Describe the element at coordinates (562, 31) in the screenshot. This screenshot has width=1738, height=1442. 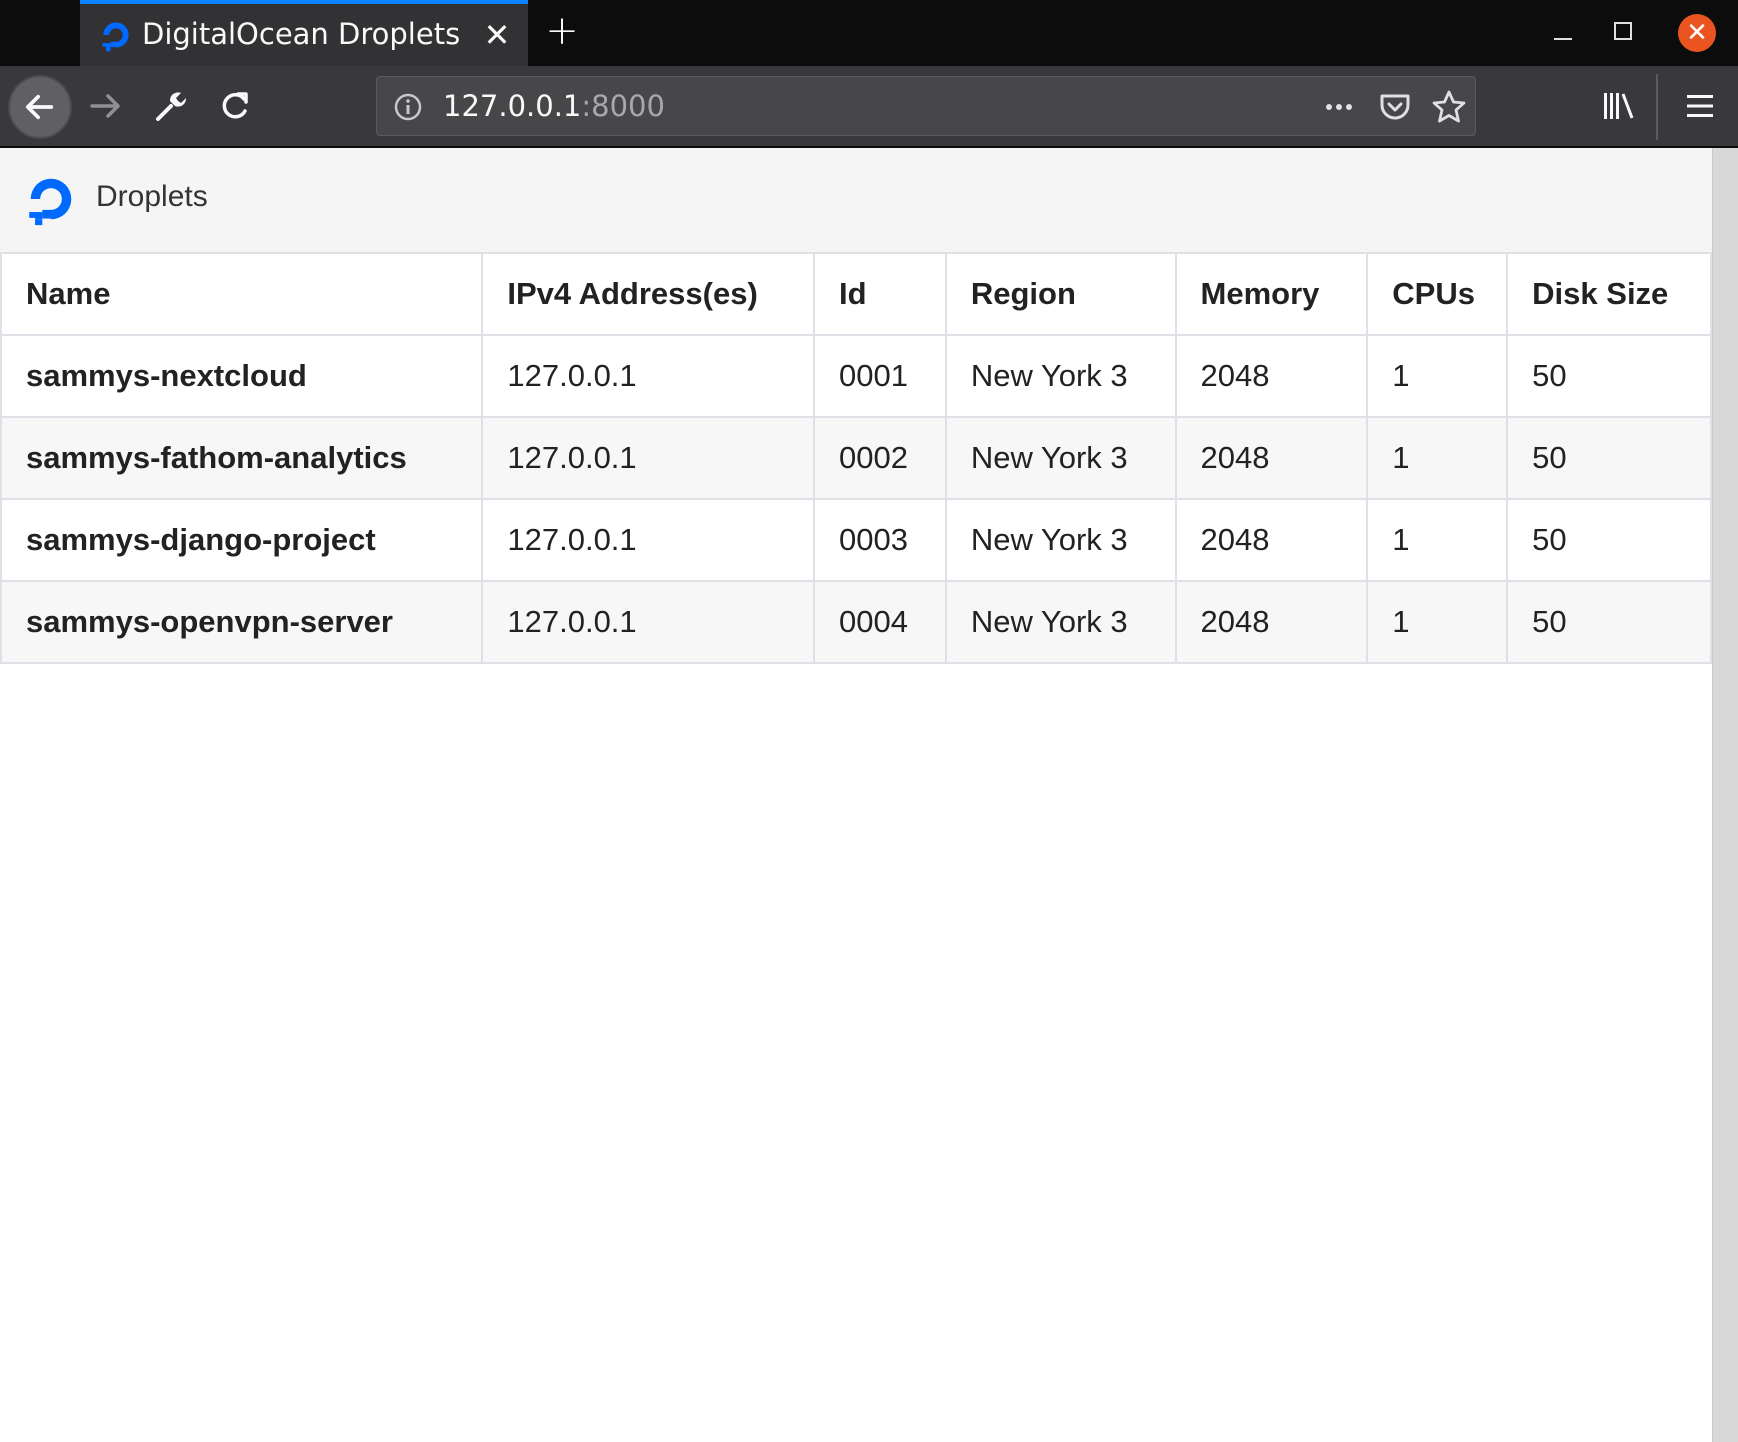
I see `new-tab-button: +` at that location.